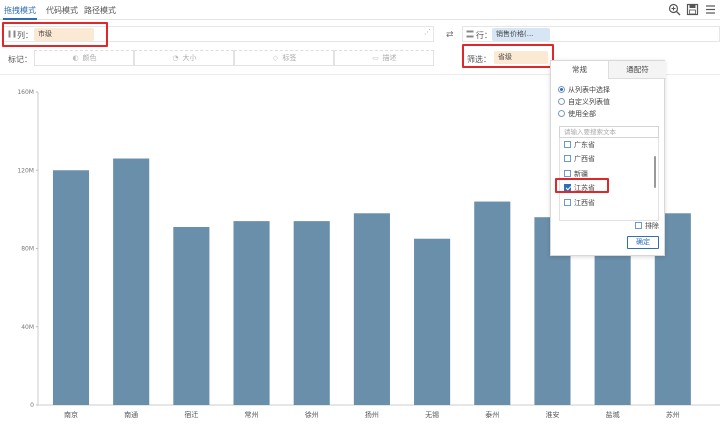 The image size is (720, 427). What do you see at coordinates (652, 226) in the screenshot?
I see `exclude-label: 排除` at bounding box center [652, 226].